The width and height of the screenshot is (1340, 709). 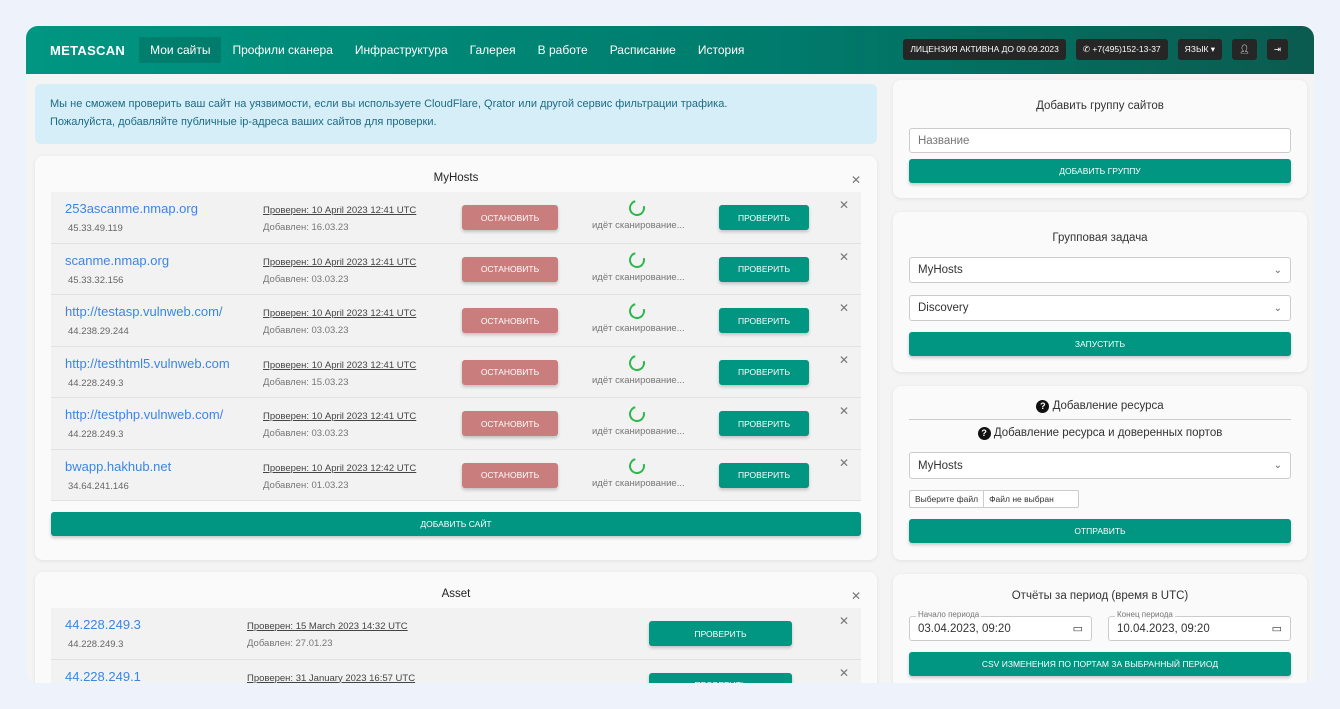 What do you see at coordinates (180, 50) in the screenshot?
I see `nav-my-sites: Мои сайты` at bounding box center [180, 50].